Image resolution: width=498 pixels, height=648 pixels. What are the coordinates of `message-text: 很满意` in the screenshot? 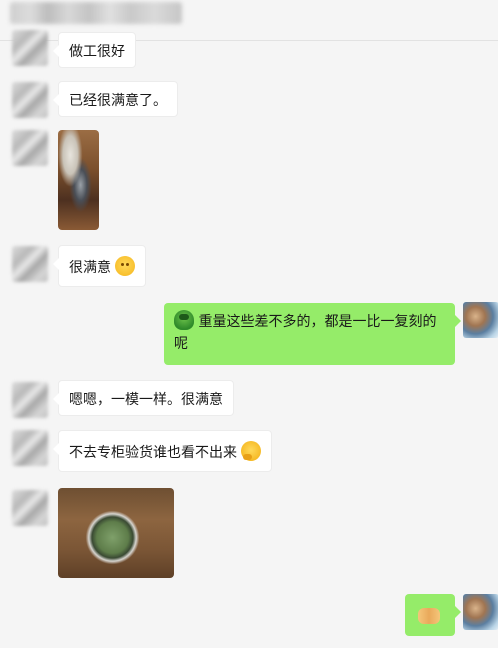 It's located at (90, 268).